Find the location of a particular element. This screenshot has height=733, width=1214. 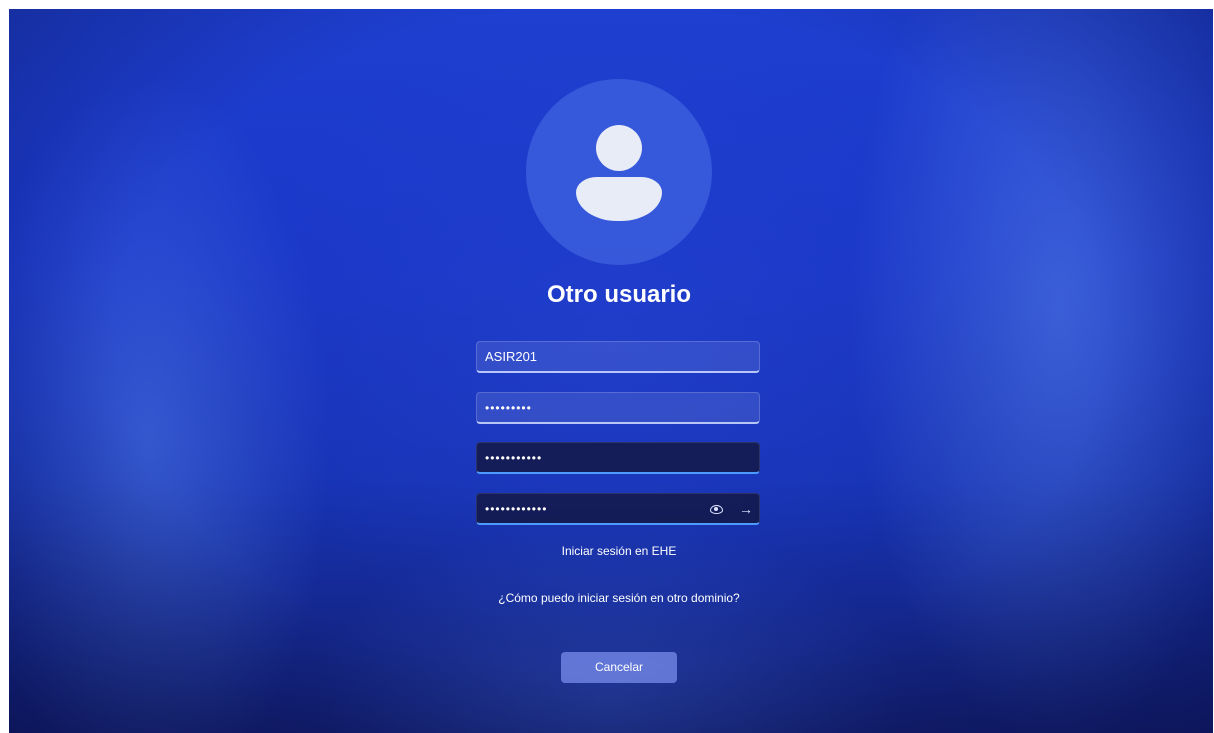

user-title: Otro usuario is located at coordinates (618, 294).